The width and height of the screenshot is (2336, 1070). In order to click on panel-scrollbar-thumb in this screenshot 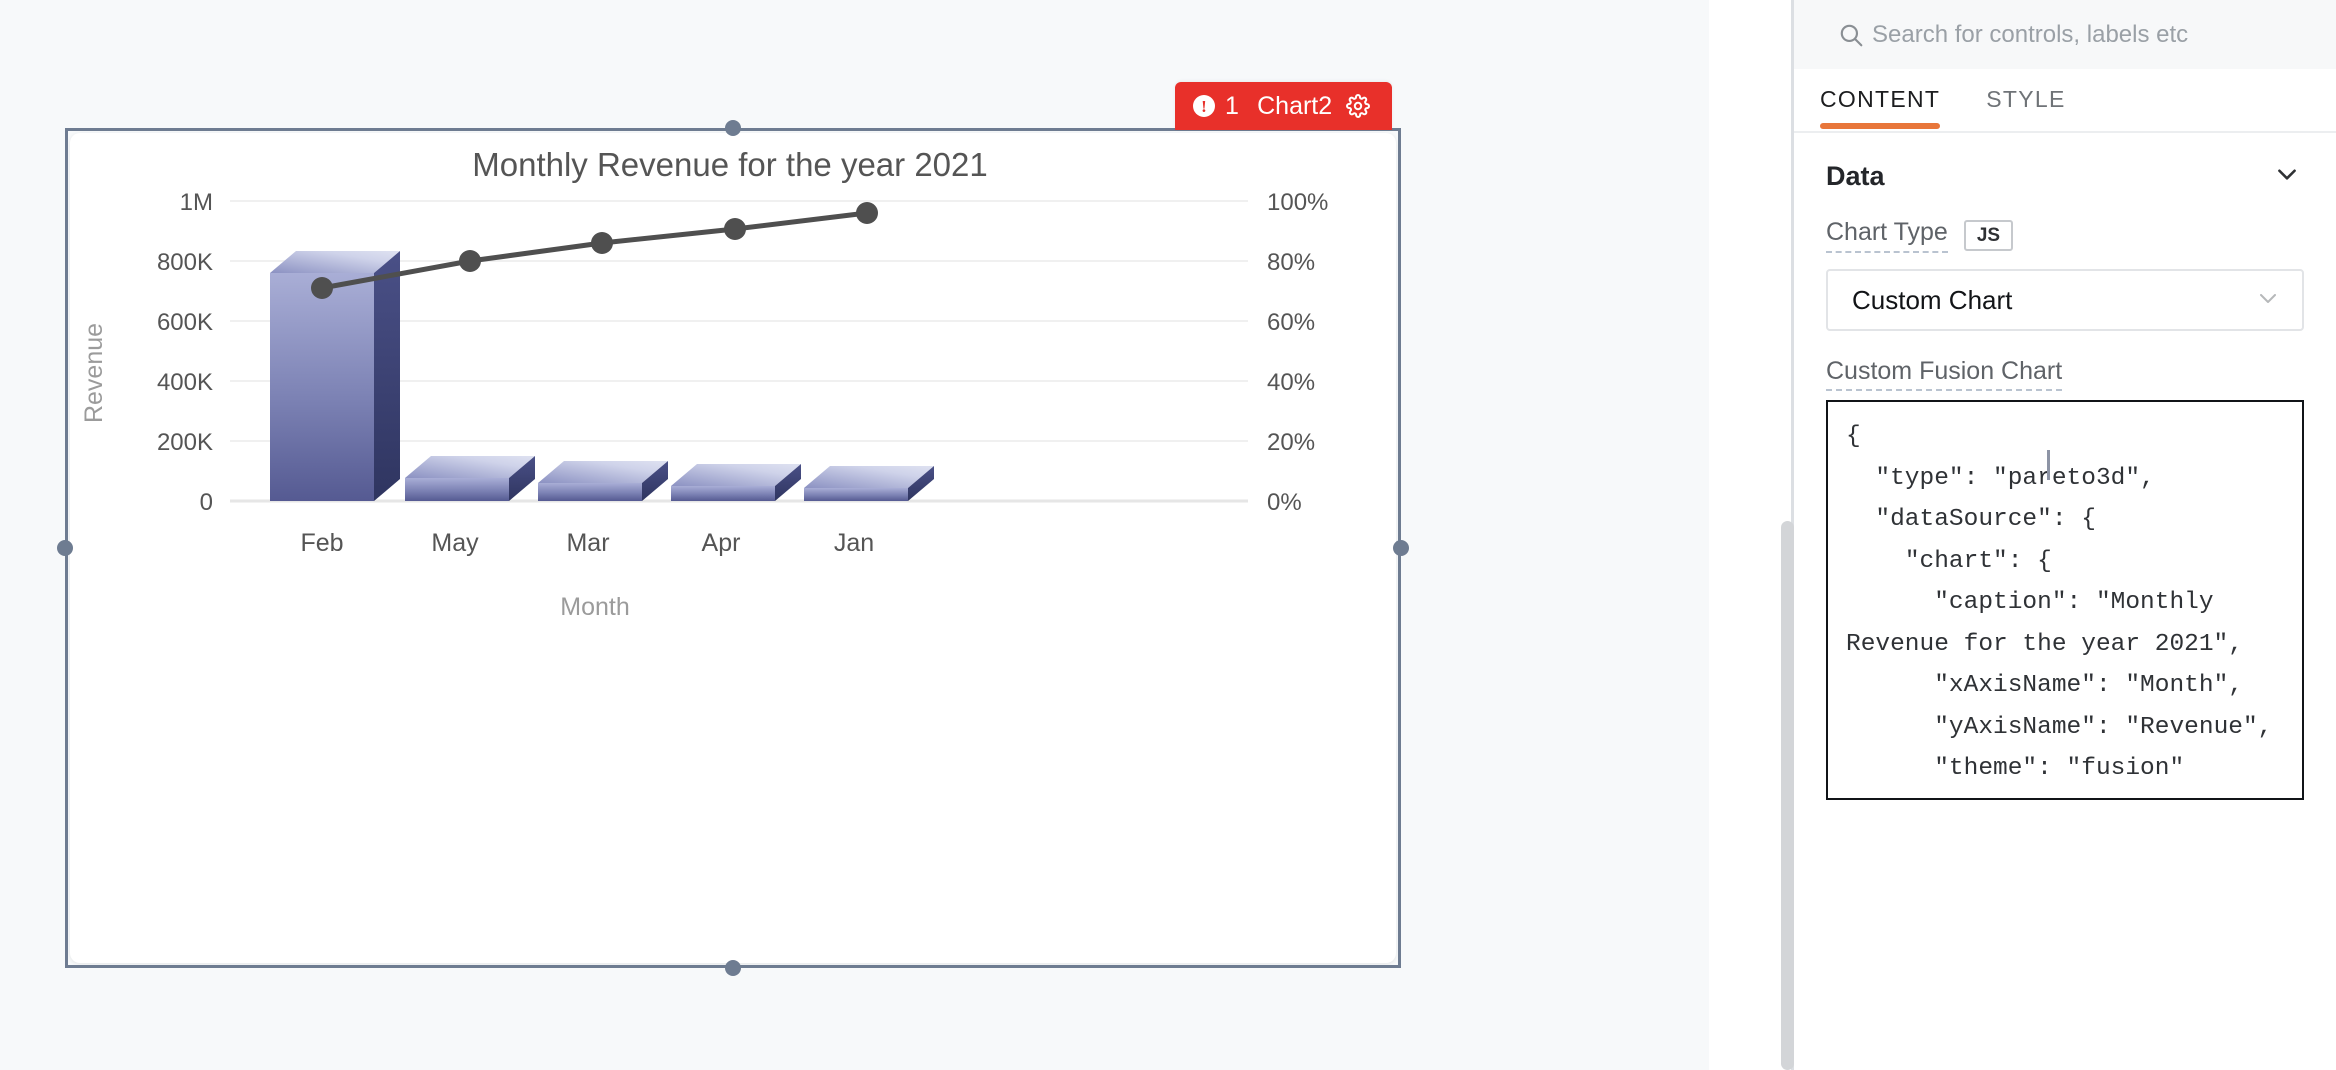, I will do `click(1787, 795)`.